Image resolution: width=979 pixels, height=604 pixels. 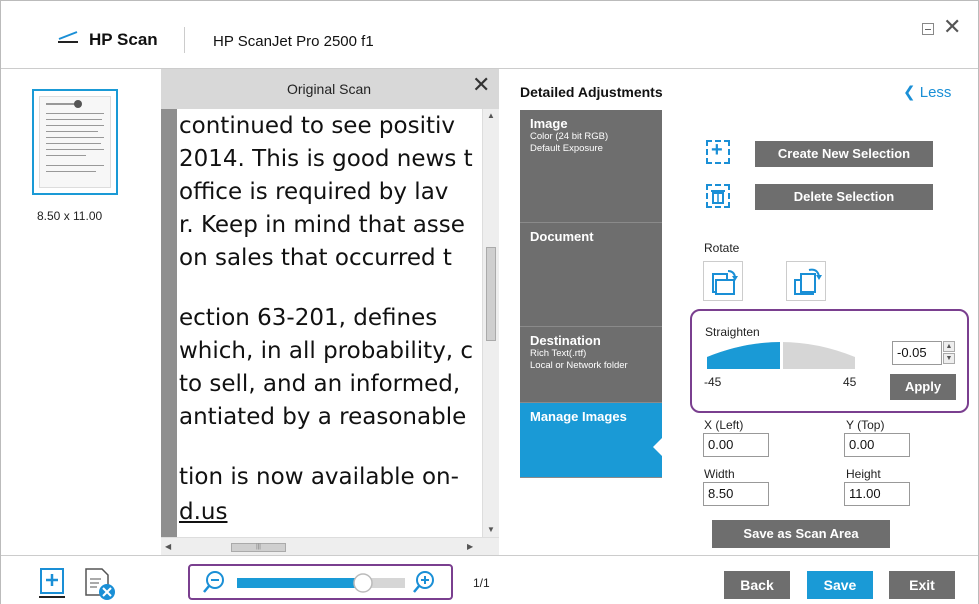 What do you see at coordinates (952, 27) in the screenshot?
I see `close-window-button: ✕` at bounding box center [952, 27].